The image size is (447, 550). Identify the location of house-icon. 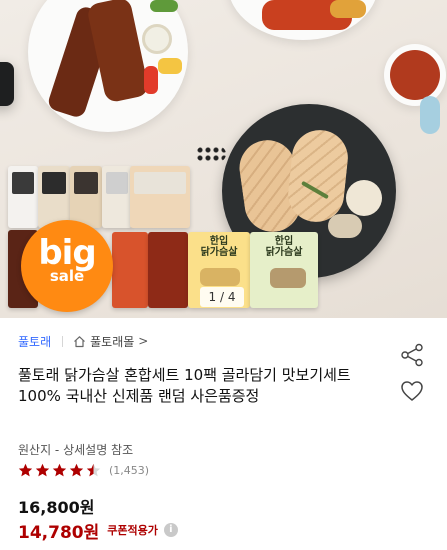
(79, 341).